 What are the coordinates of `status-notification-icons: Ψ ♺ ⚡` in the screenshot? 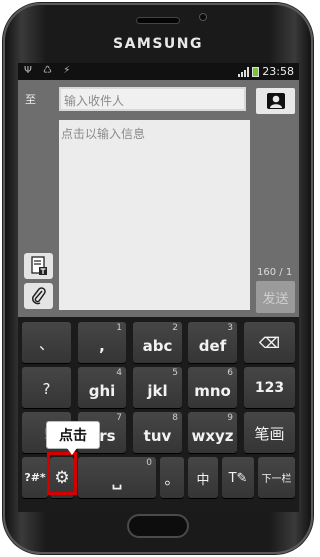 It's located at (49, 70).